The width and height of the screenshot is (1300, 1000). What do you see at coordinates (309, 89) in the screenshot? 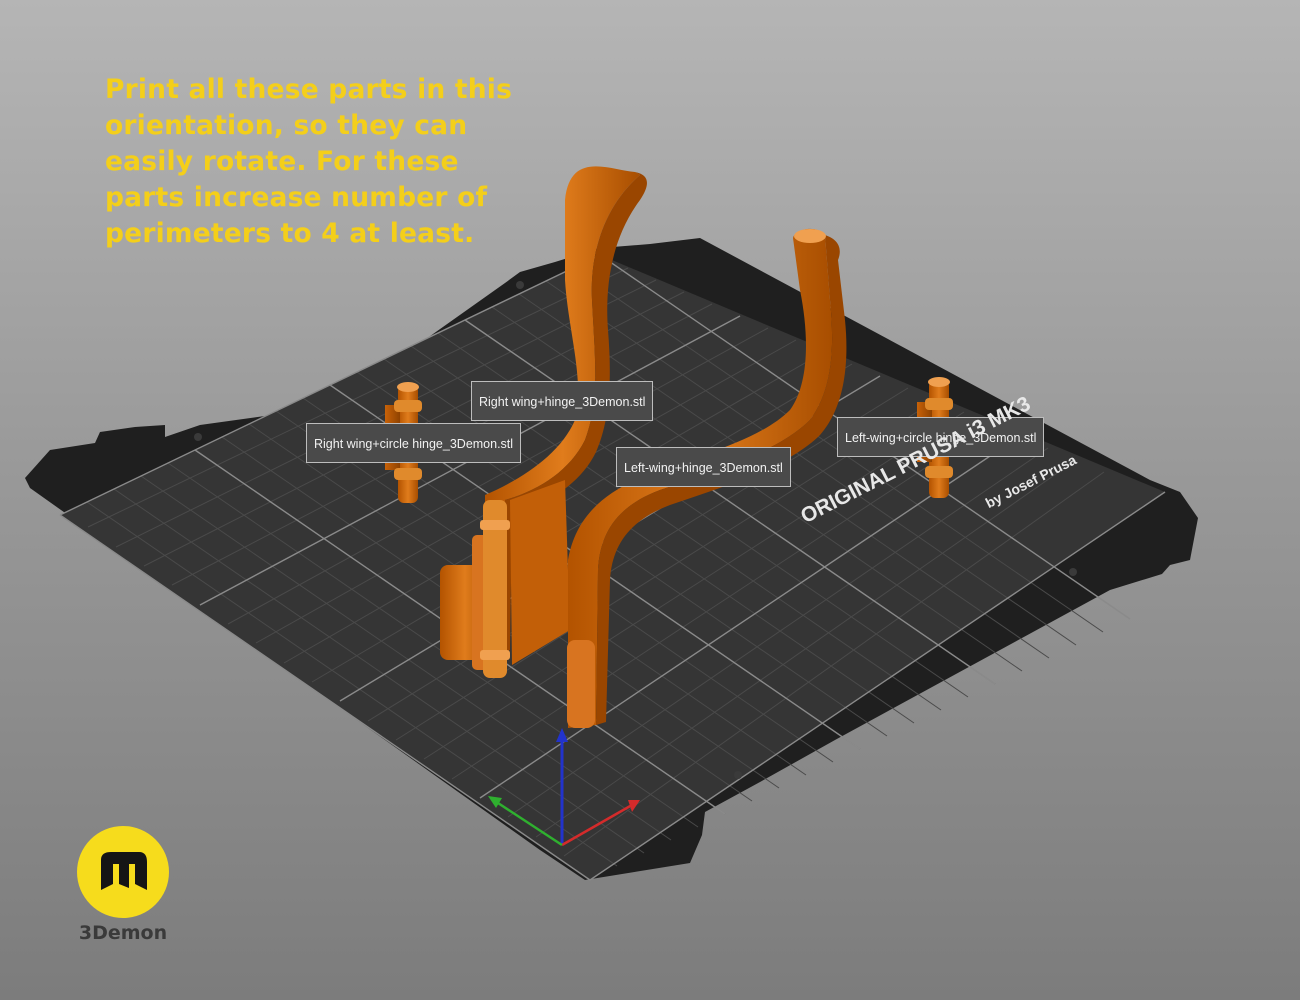
I see `instruction-line: Print all these parts in this` at bounding box center [309, 89].